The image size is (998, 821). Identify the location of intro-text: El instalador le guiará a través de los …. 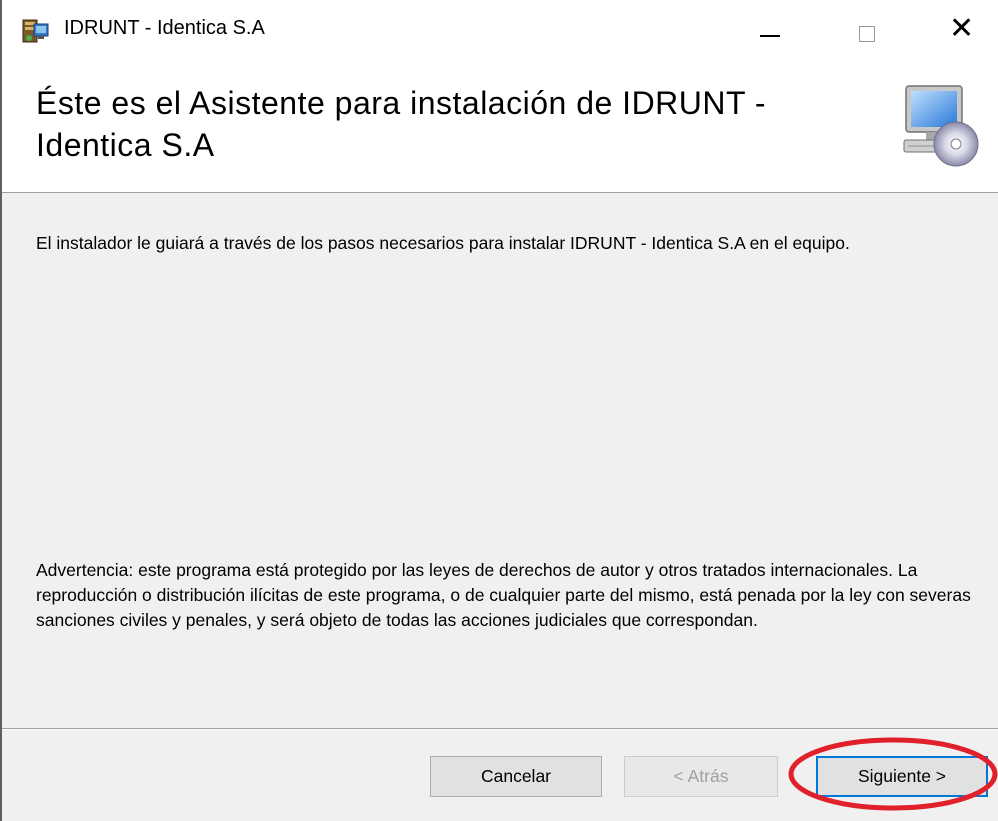
(443, 243).